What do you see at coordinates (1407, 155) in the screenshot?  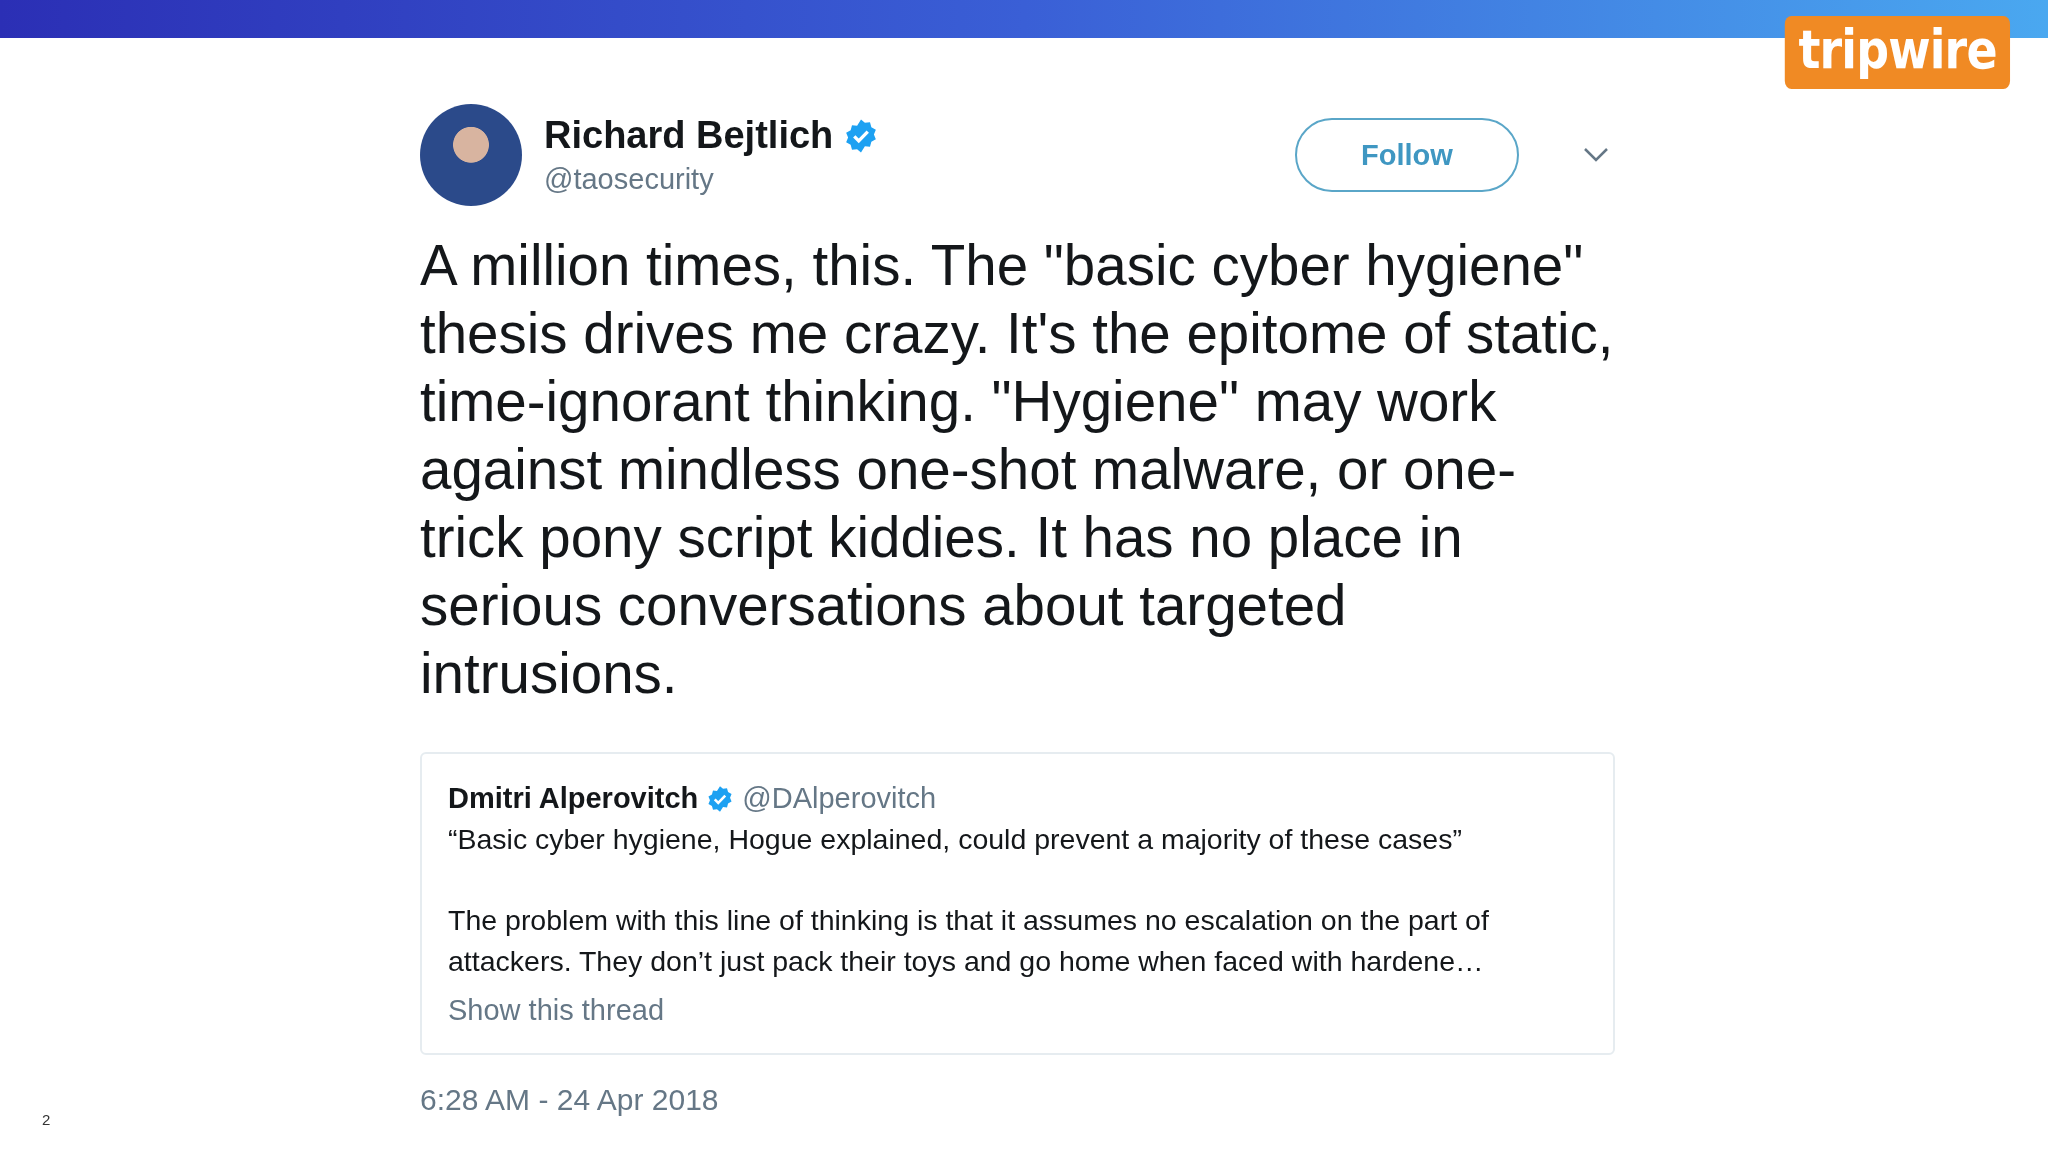 I see `follow-button: Follow` at bounding box center [1407, 155].